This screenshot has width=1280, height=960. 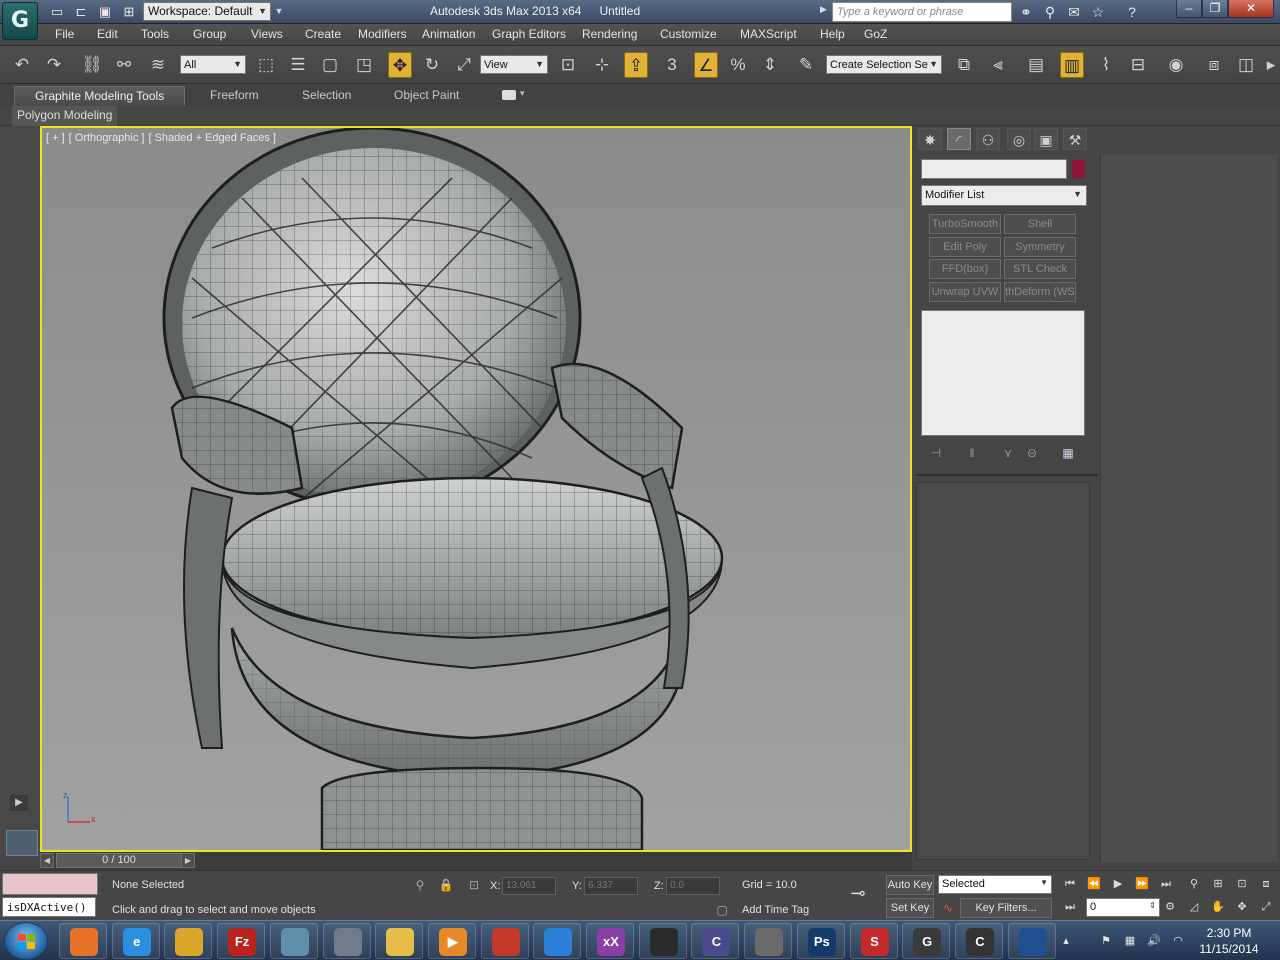 What do you see at coordinates (323, 34) in the screenshot?
I see `menu-create: Create` at bounding box center [323, 34].